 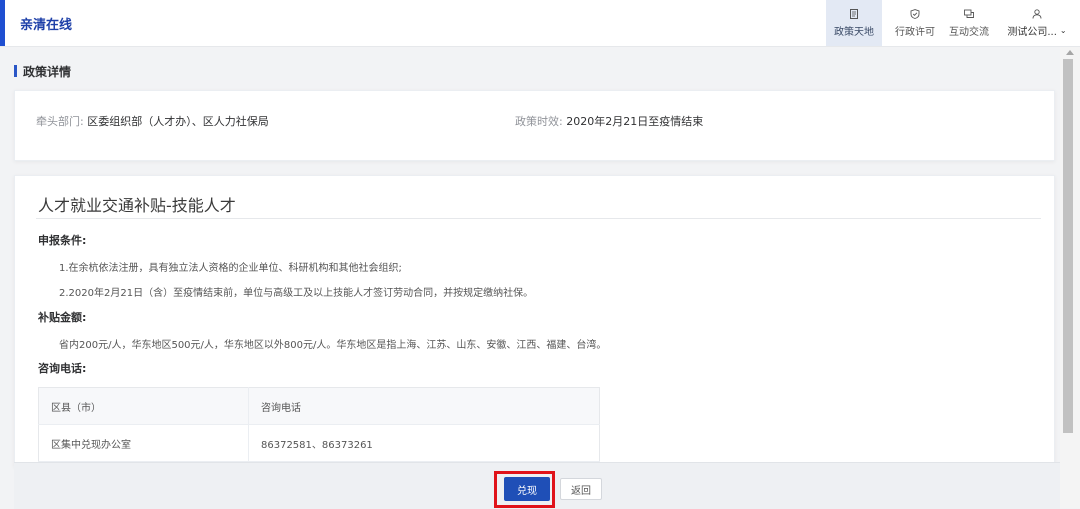 I want to click on amount-title: 补贴金额:, so click(x=62, y=317).